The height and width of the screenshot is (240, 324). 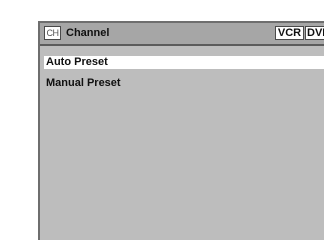 What do you see at coordinates (88, 33) in the screenshot?
I see `menu-title: Channel` at bounding box center [88, 33].